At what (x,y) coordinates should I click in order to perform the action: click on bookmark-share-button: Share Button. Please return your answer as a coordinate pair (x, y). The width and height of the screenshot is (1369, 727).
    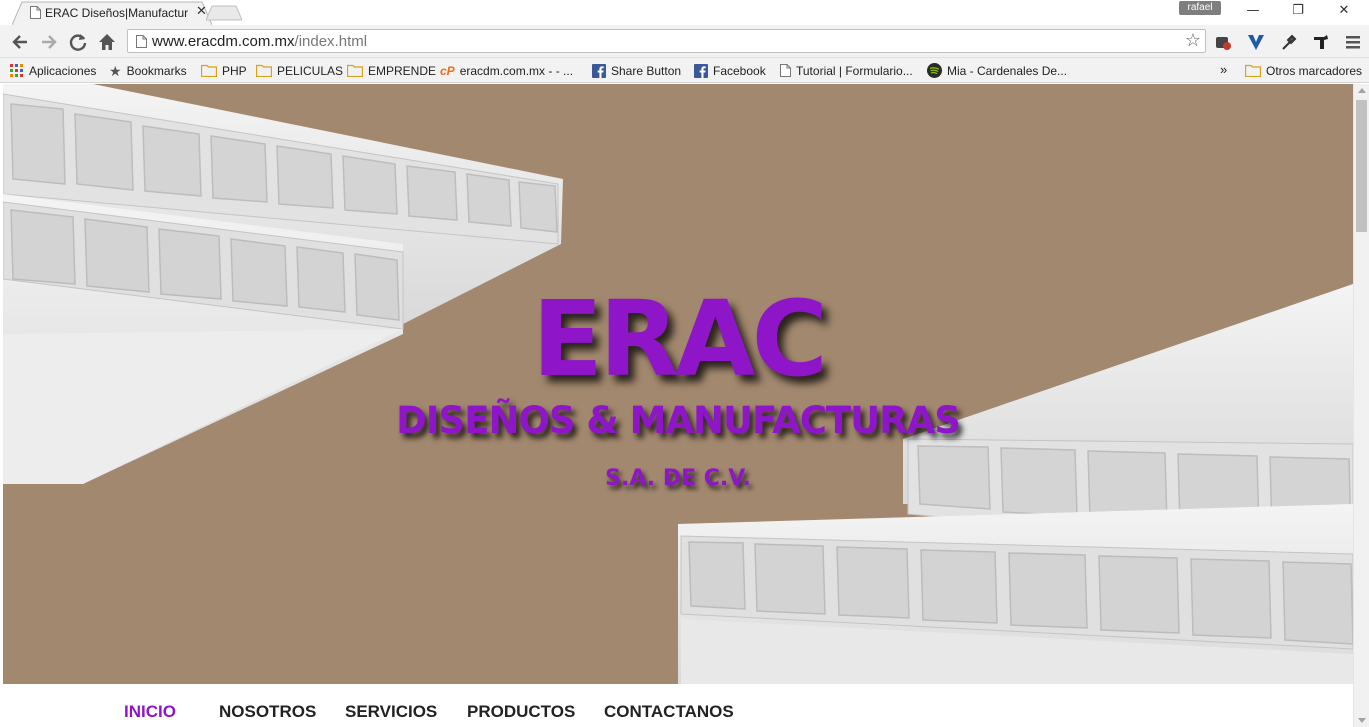
    Looking at the image, I should click on (636, 70).